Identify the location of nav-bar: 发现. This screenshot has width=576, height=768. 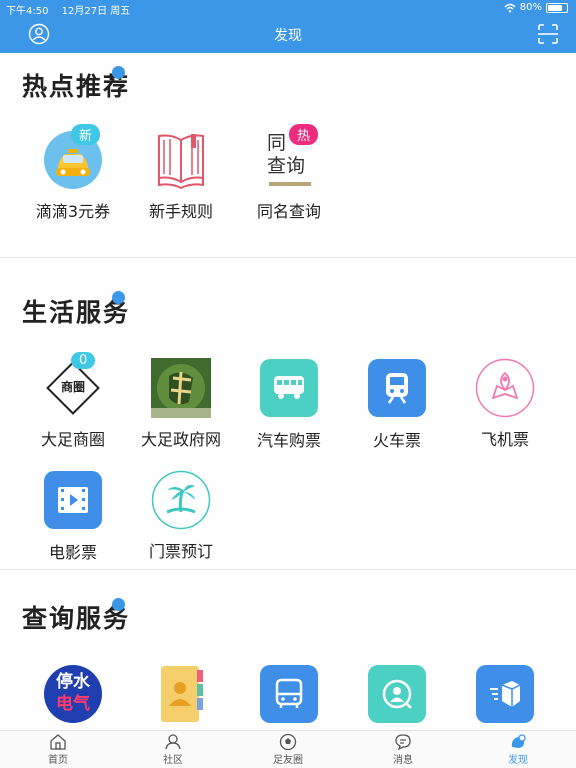
(288, 34).